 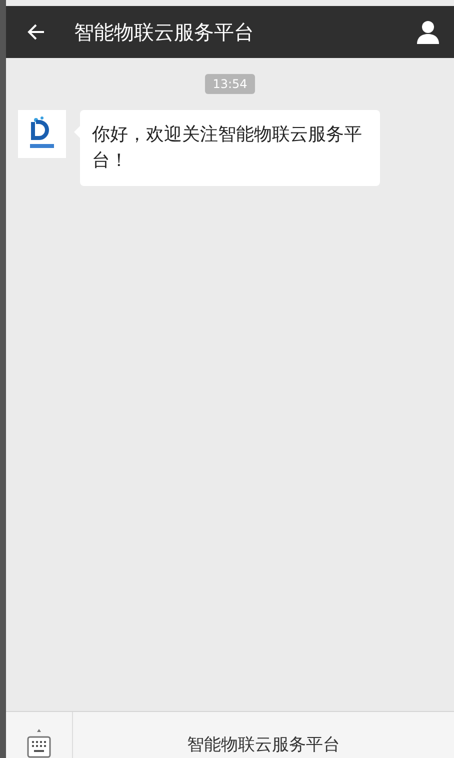 What do you see at coordinates (164, 32) in the screenshot?
I see `chat-title: 智能物联云服务平台` at bounding box center [164, 32].